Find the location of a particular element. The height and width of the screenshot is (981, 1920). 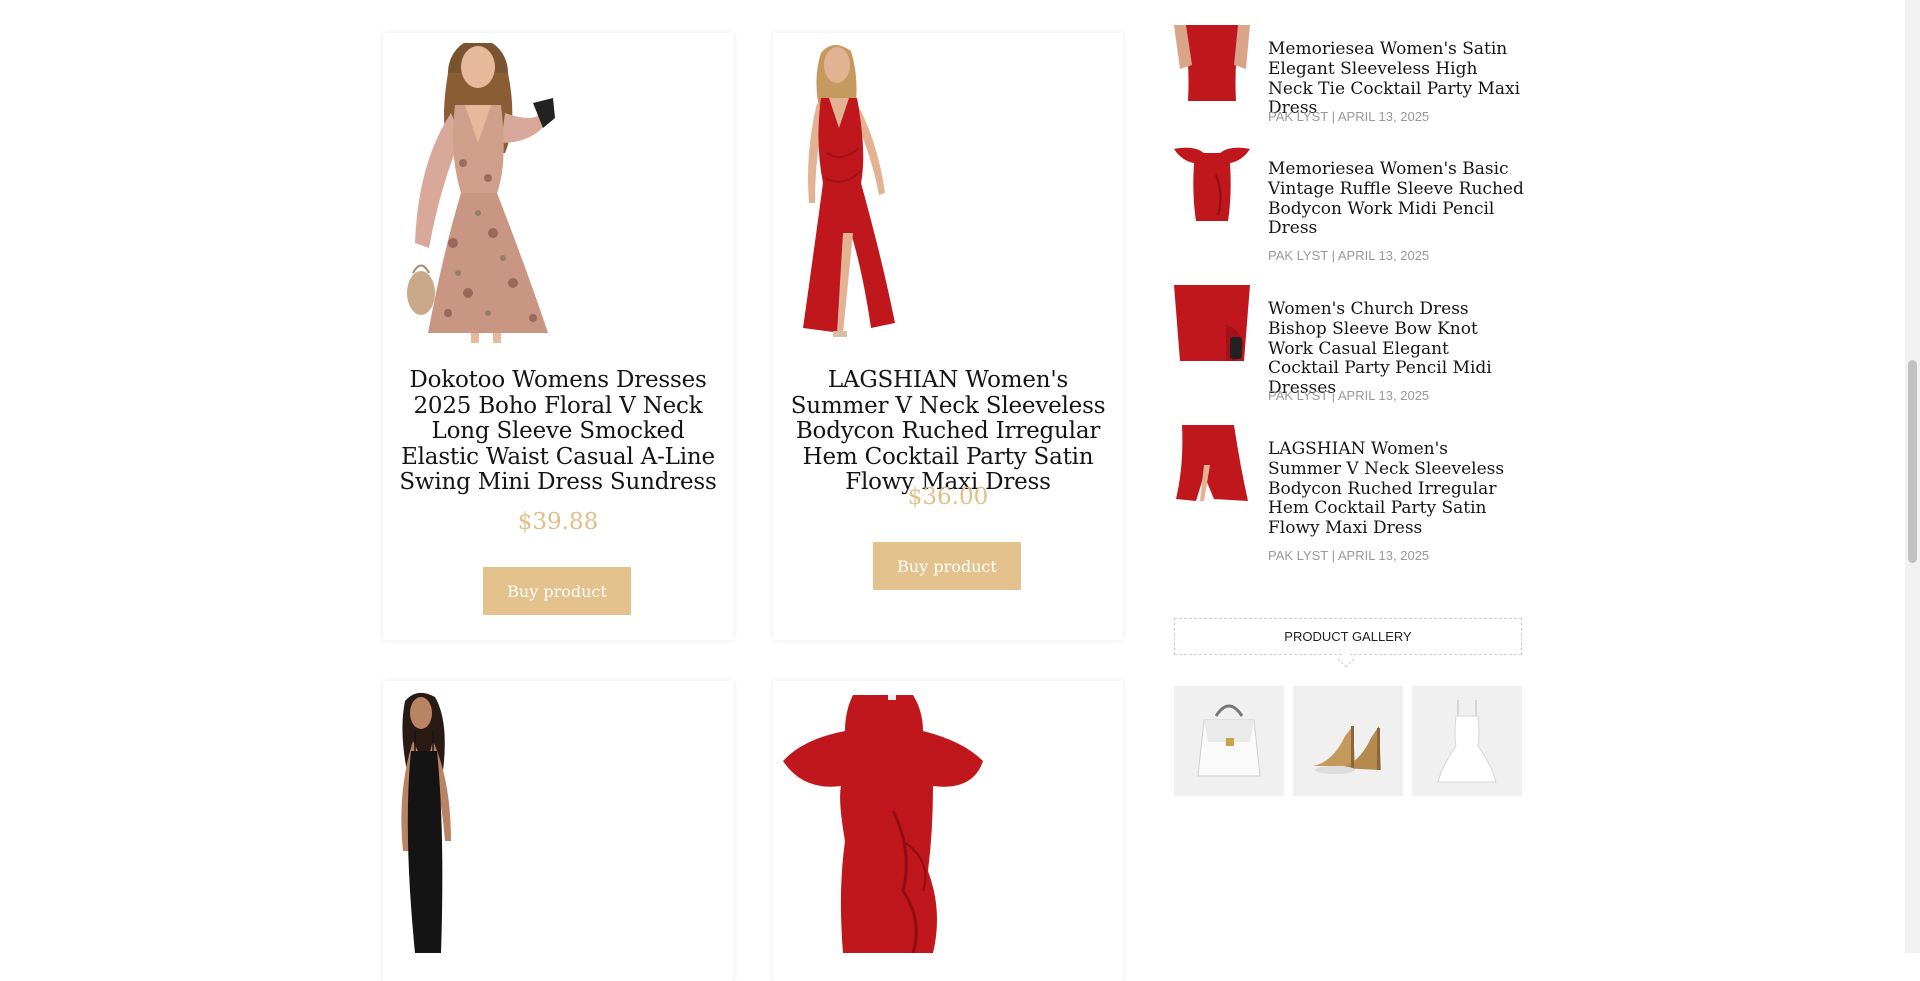

product-image-red-ruffle-dress is located at coordinates (948, 822).